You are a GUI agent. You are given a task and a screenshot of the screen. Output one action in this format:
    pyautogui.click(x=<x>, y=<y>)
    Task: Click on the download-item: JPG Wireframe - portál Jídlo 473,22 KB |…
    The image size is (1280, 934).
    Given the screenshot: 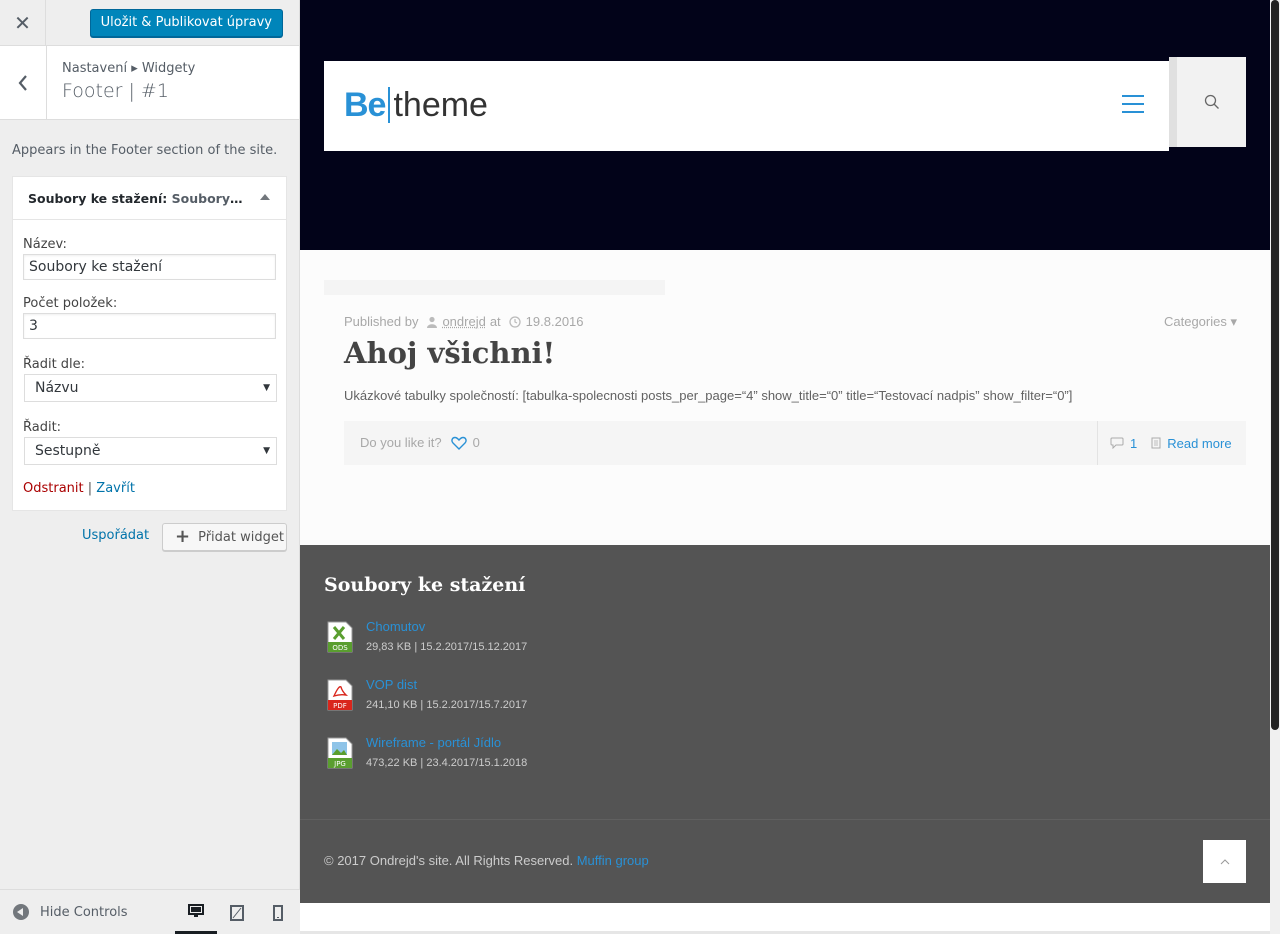 What is the action you would take?
    pyautogui.click(x=526, y=755)
    